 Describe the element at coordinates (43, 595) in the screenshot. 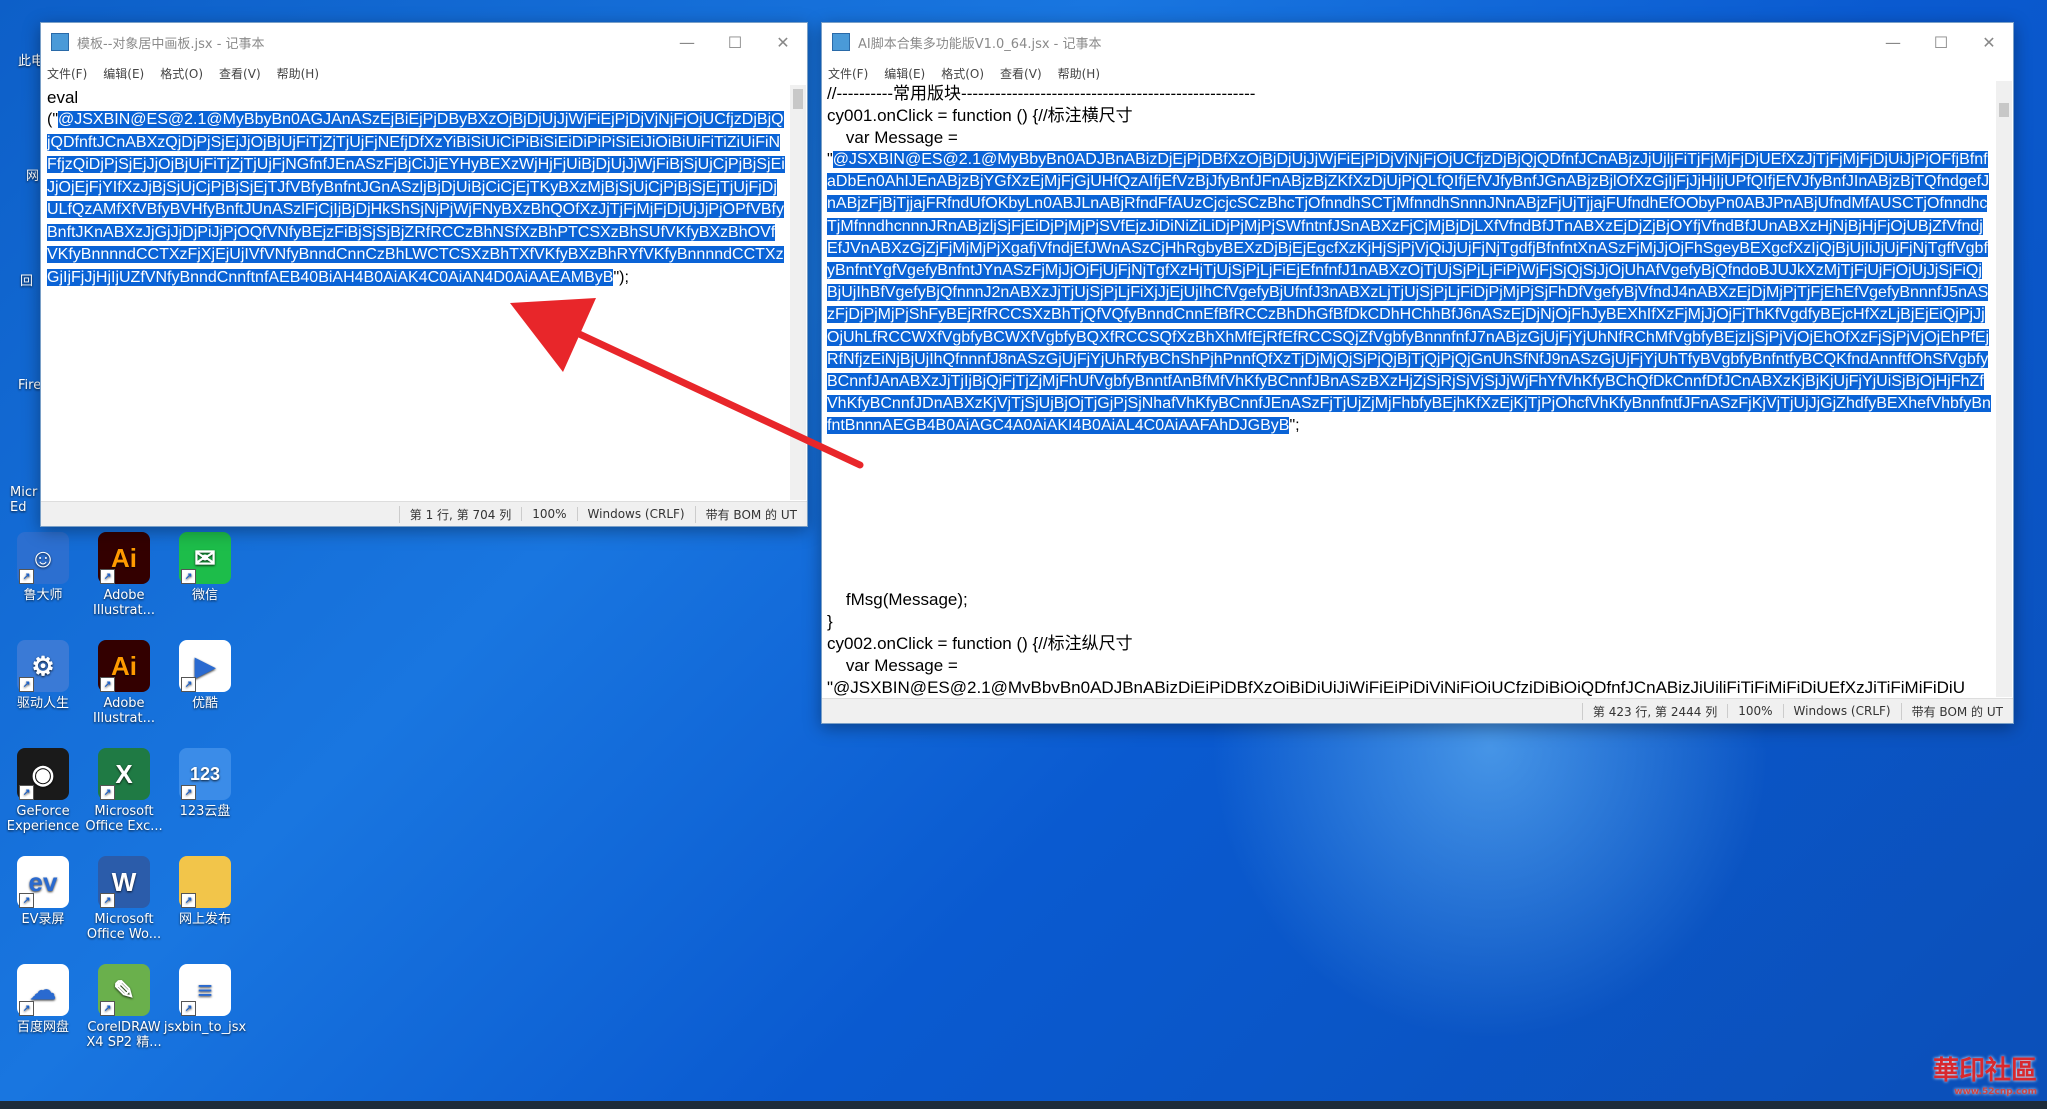

I see `desktop-icon-label: 鲁大师` at that location.